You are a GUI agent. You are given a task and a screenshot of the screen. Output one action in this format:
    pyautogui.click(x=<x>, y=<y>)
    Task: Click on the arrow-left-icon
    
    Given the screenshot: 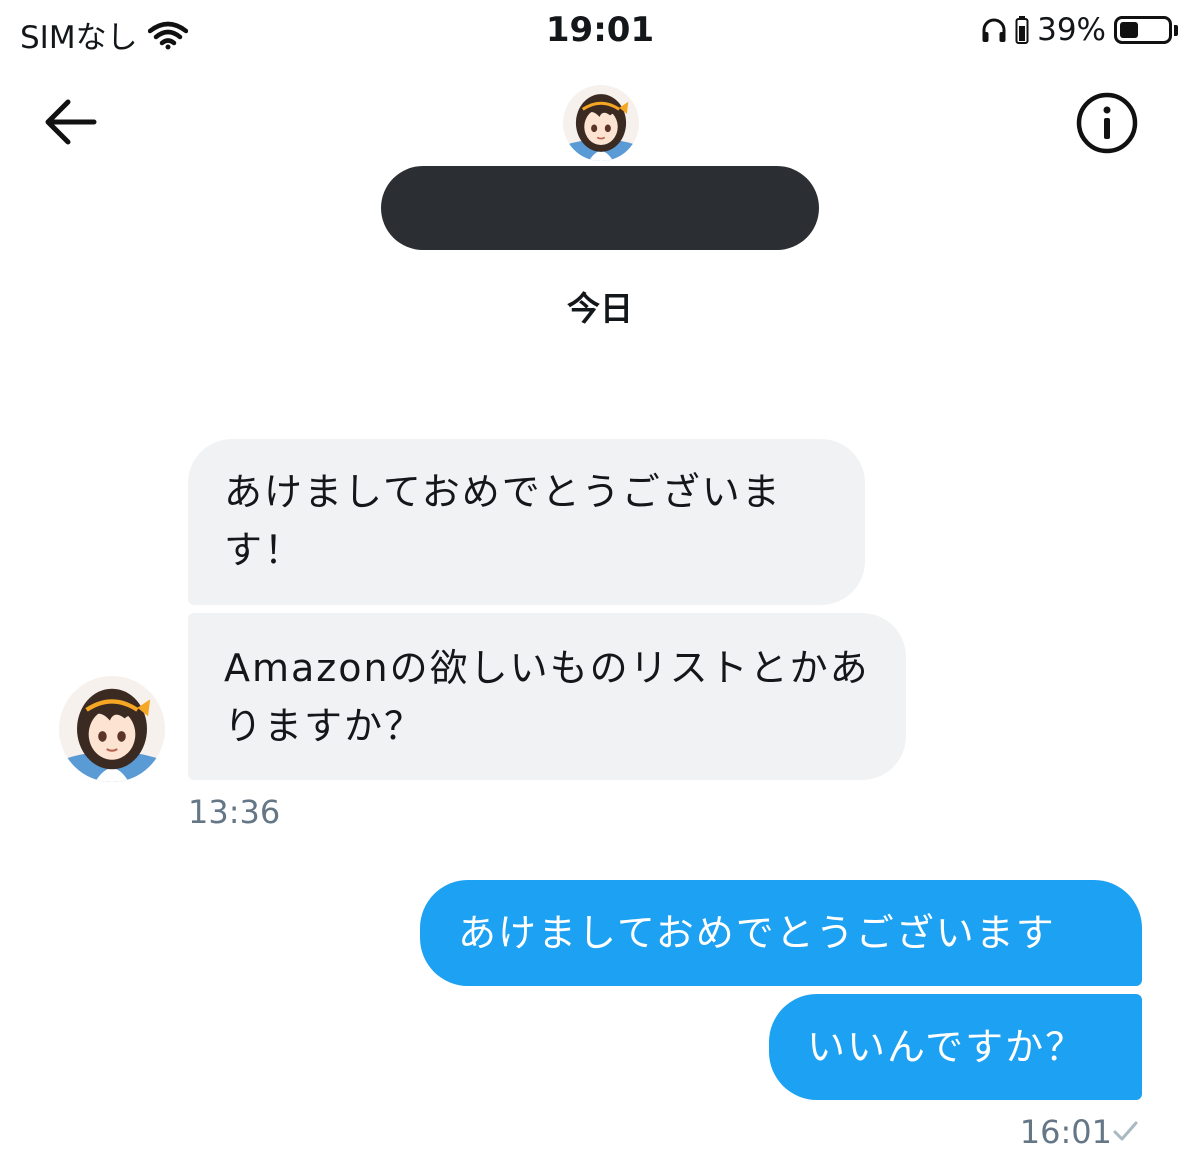 What is the action you would take?
    pyautogui.click(x=71, y=122)
    